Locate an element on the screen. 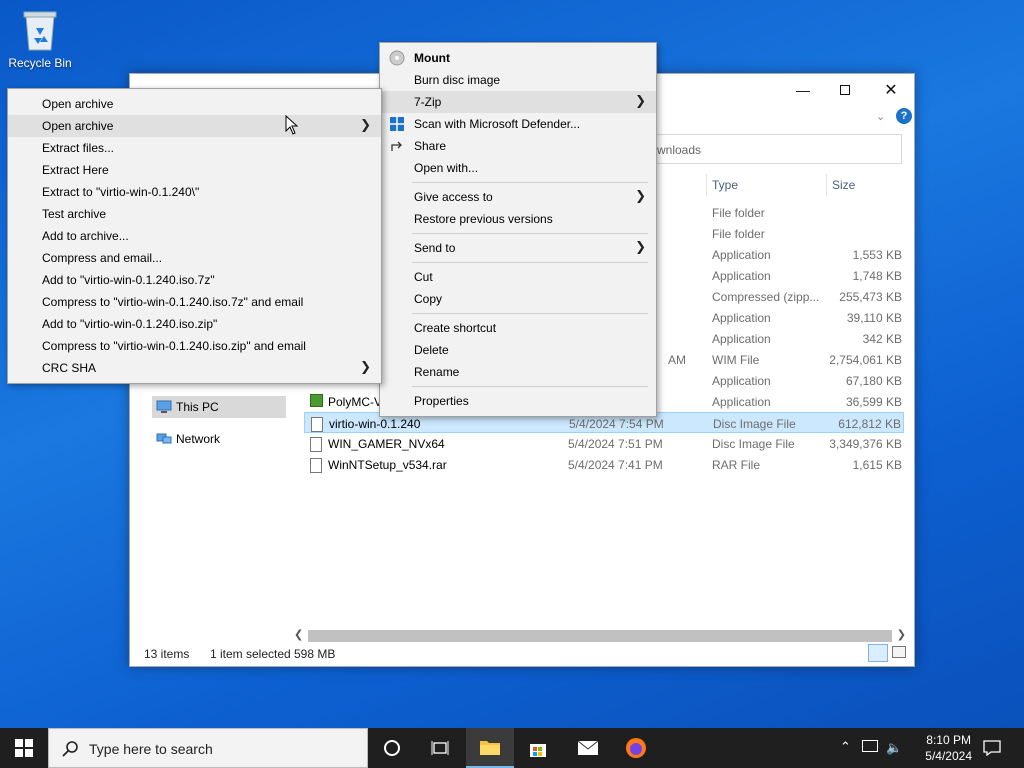 This screenshot has width=1024, height=768. action-center-button is located at coordinates (992, 748).